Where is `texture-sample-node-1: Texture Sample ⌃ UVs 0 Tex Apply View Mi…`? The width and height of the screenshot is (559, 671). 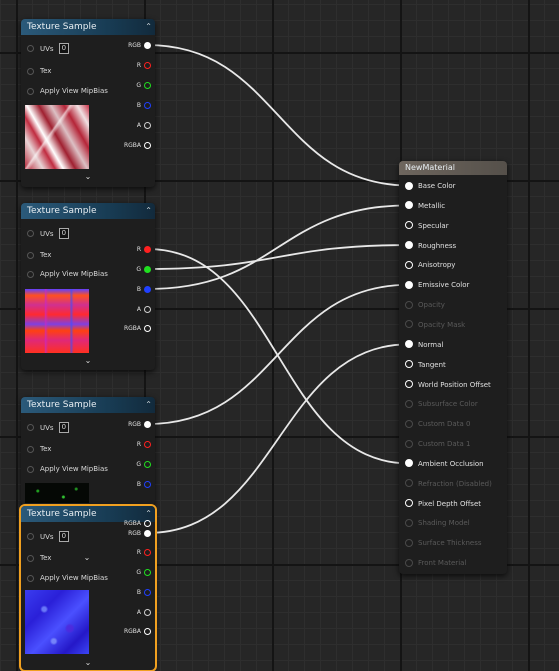 texture-sample-node-1: Texture Sample ⌃ UVs 0 Tex Apply View Mi… is located at coordinates (88, 103).